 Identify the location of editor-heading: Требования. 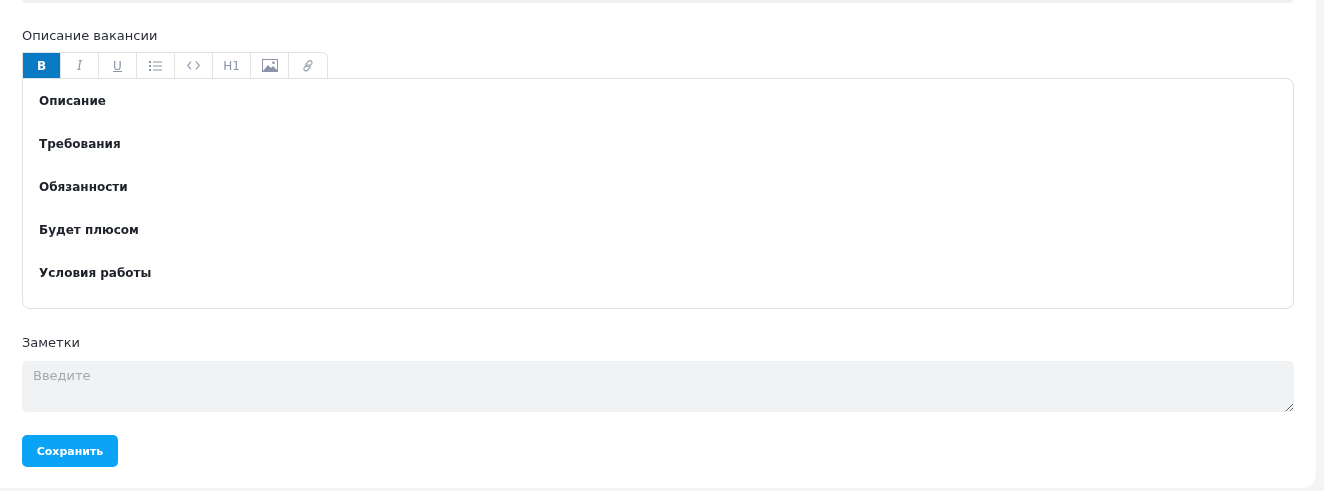
(80, 144).